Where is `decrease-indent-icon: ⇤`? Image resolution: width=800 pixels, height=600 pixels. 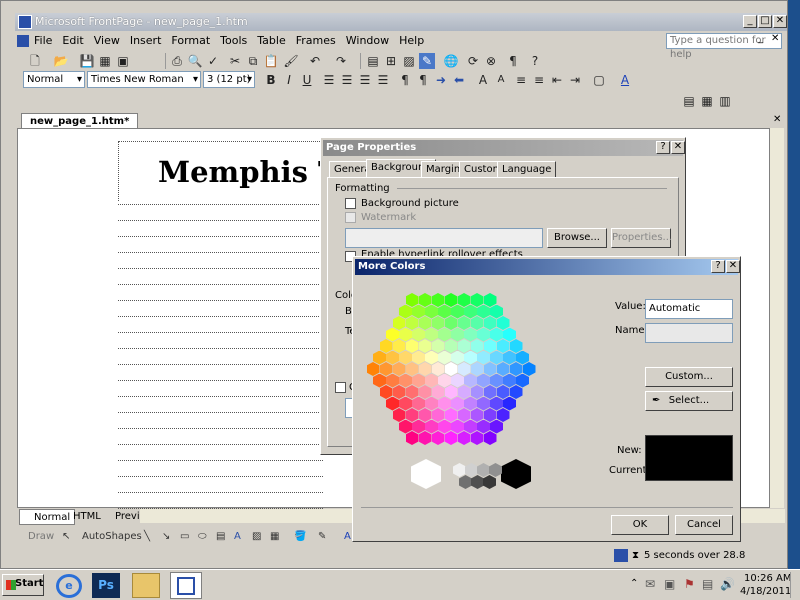 decrease-indent-icon: ⇤ is located at coordinates (557, 80).